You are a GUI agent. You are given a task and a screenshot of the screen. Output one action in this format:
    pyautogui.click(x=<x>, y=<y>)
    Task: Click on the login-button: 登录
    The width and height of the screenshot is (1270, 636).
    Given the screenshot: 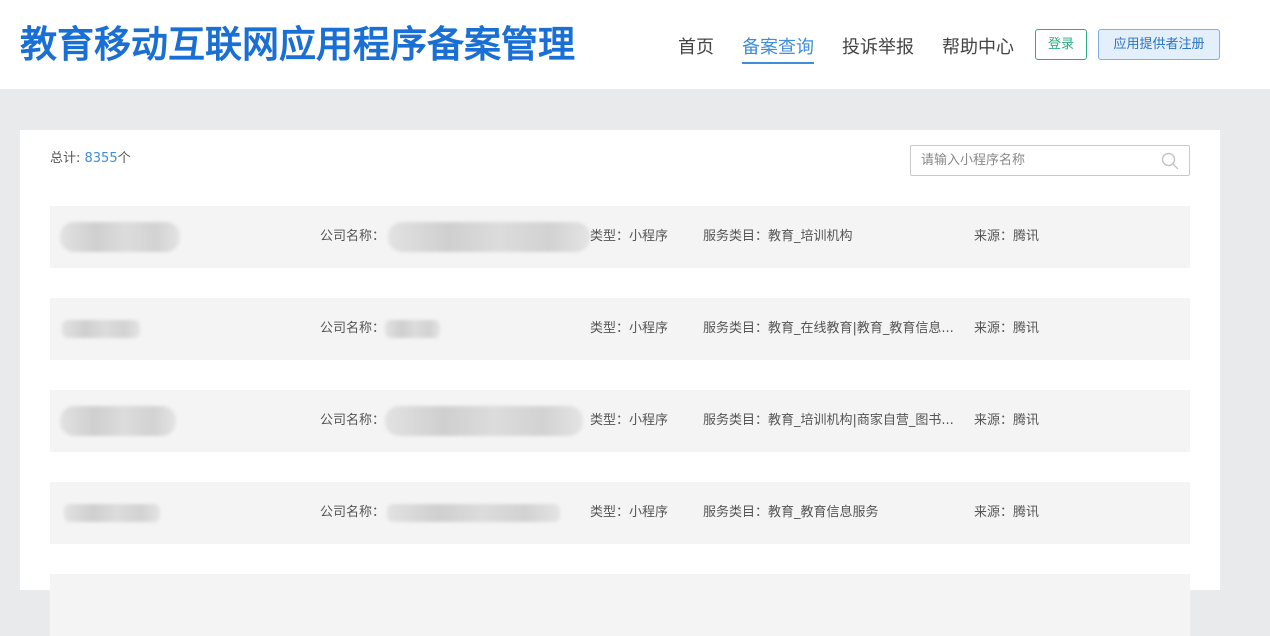 What is the action you would take?
    pyautogui.click(x=1061, y=44)
    